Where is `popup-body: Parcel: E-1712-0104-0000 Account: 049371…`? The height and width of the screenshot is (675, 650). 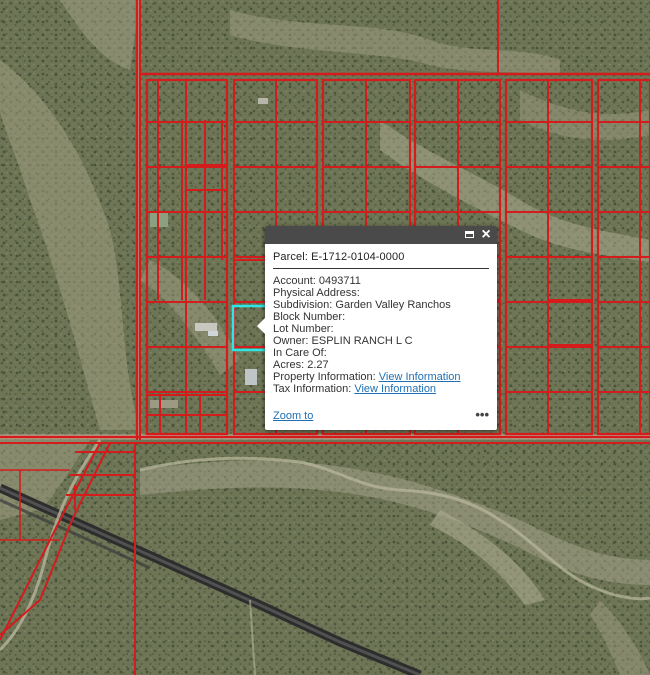 popup-body: Parcel: E-1712-0104-0000 Account: 049371… is located at coordinates (381, 319).